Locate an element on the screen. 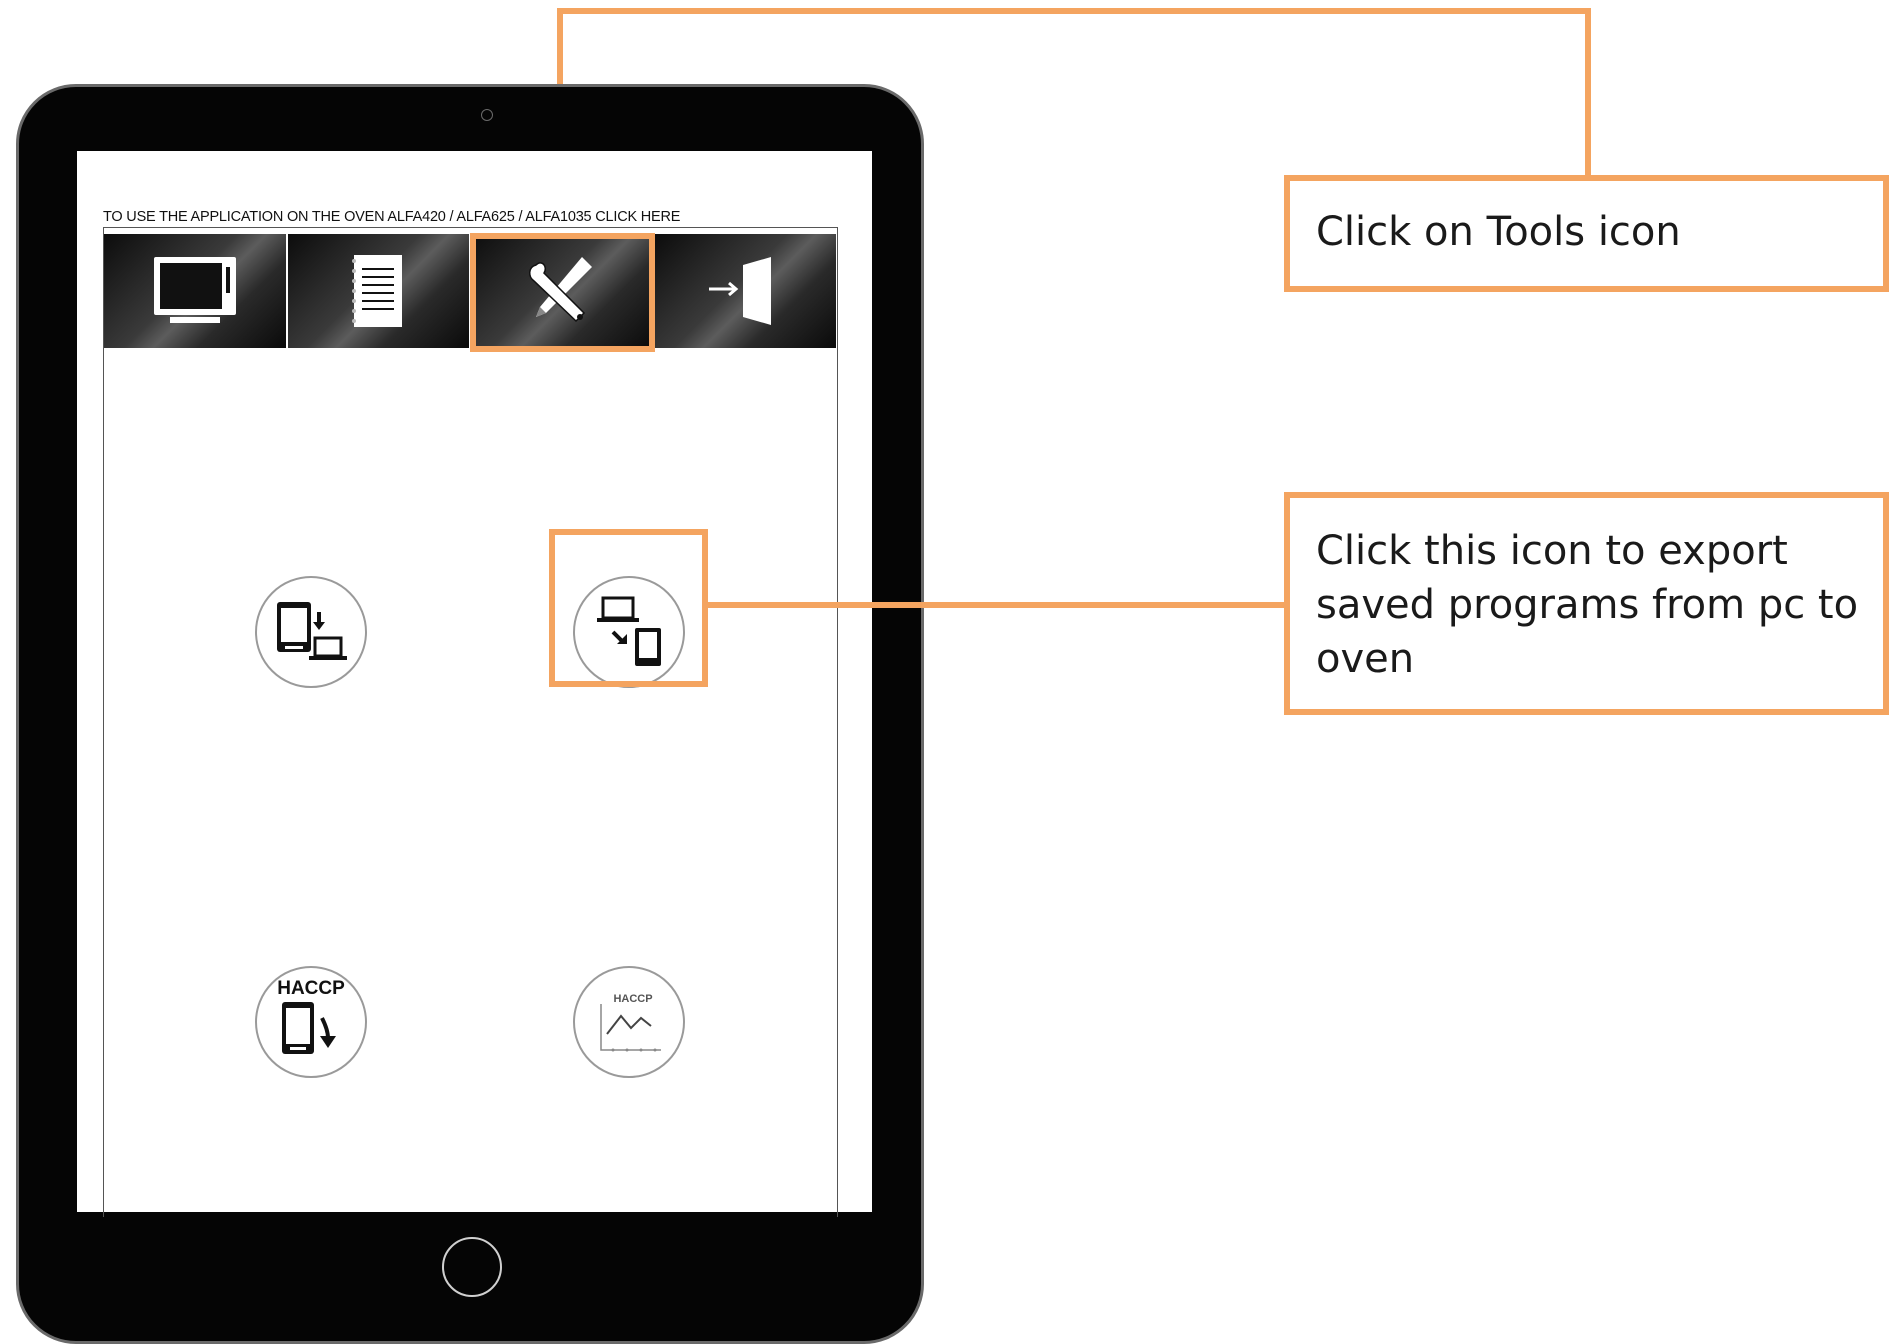  connector-line-tools-vertical-right is located at coordinates (1588, 94).